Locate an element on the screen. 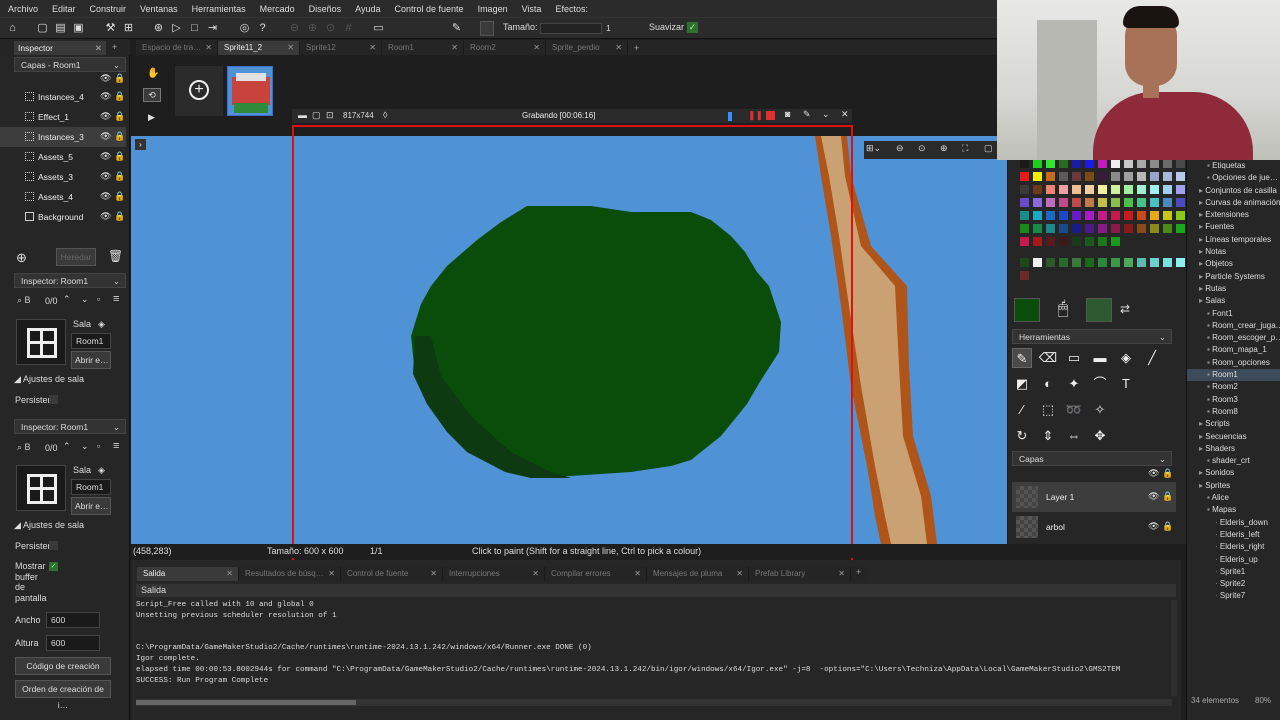  inherit-button: Heredar is located at coordinates (76, 257).